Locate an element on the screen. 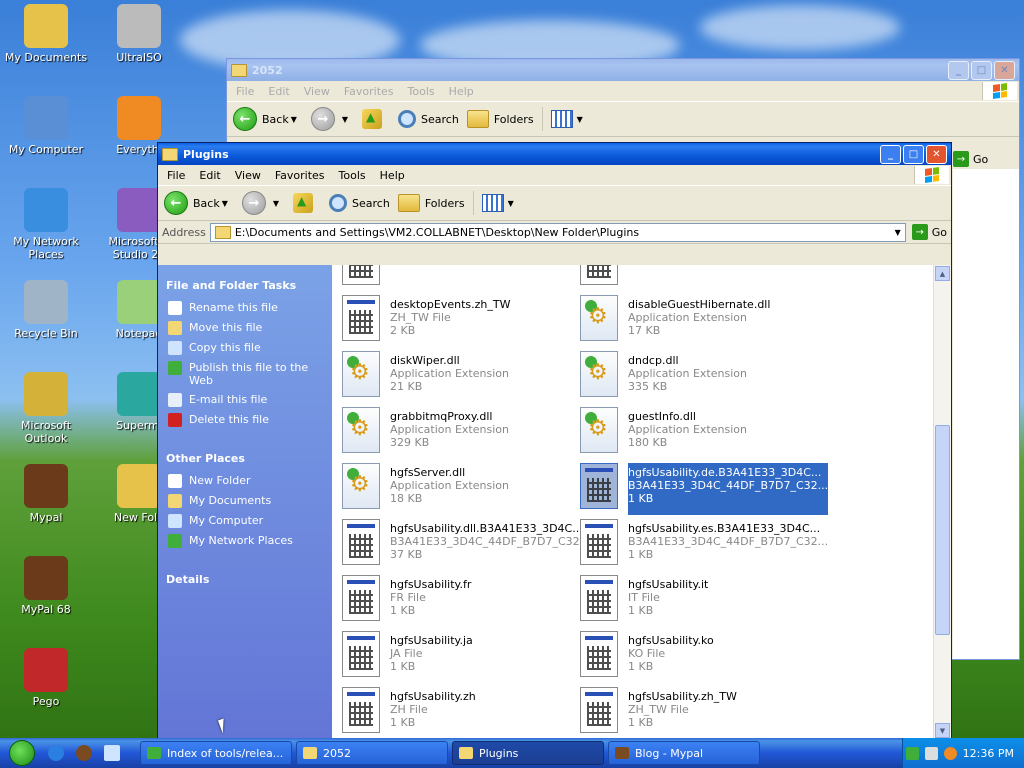 The height and width of the screenshot is (768, 1024). task-e-mail-this-file: E-mail this file is located at coordinates (245, 400).